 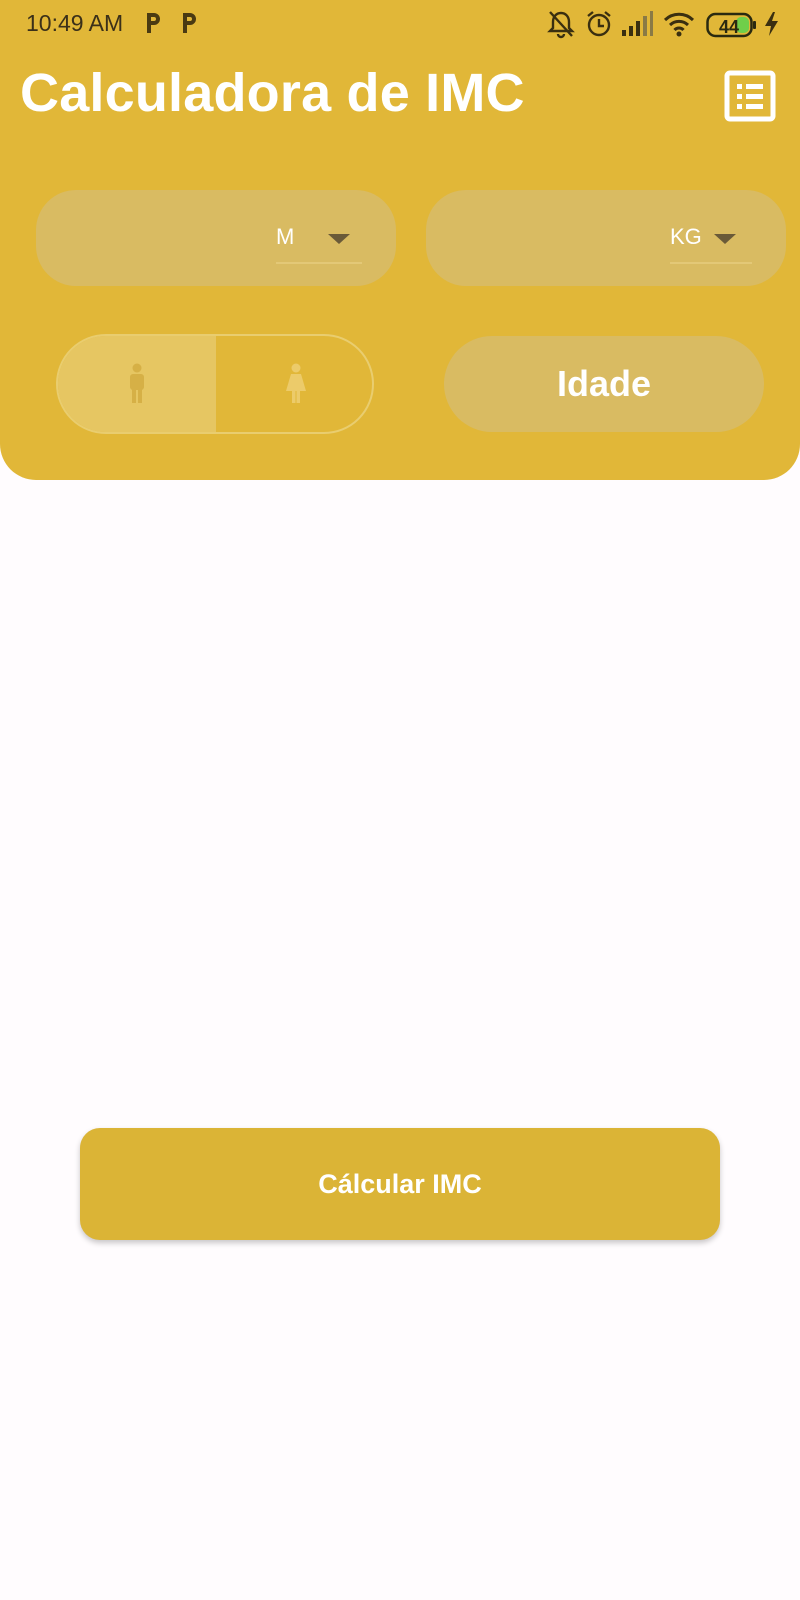 I want to click on female-icon, so click(x=296, y=383).